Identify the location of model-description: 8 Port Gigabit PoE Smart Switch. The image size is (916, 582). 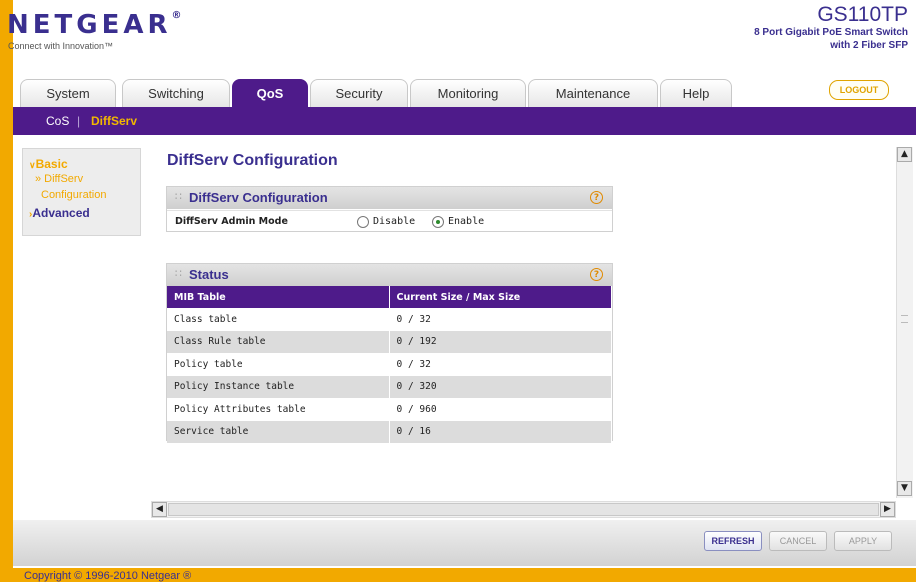
(831, 32).